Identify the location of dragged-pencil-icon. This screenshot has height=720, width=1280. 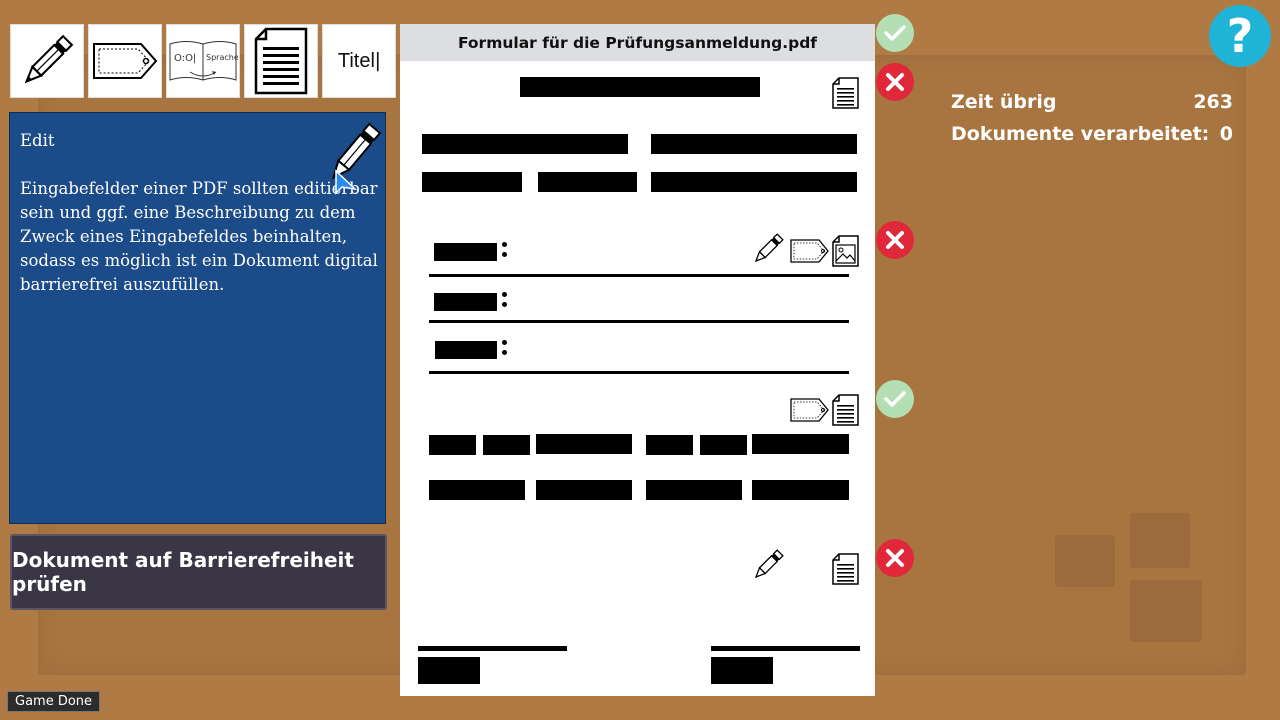
(355, 157).